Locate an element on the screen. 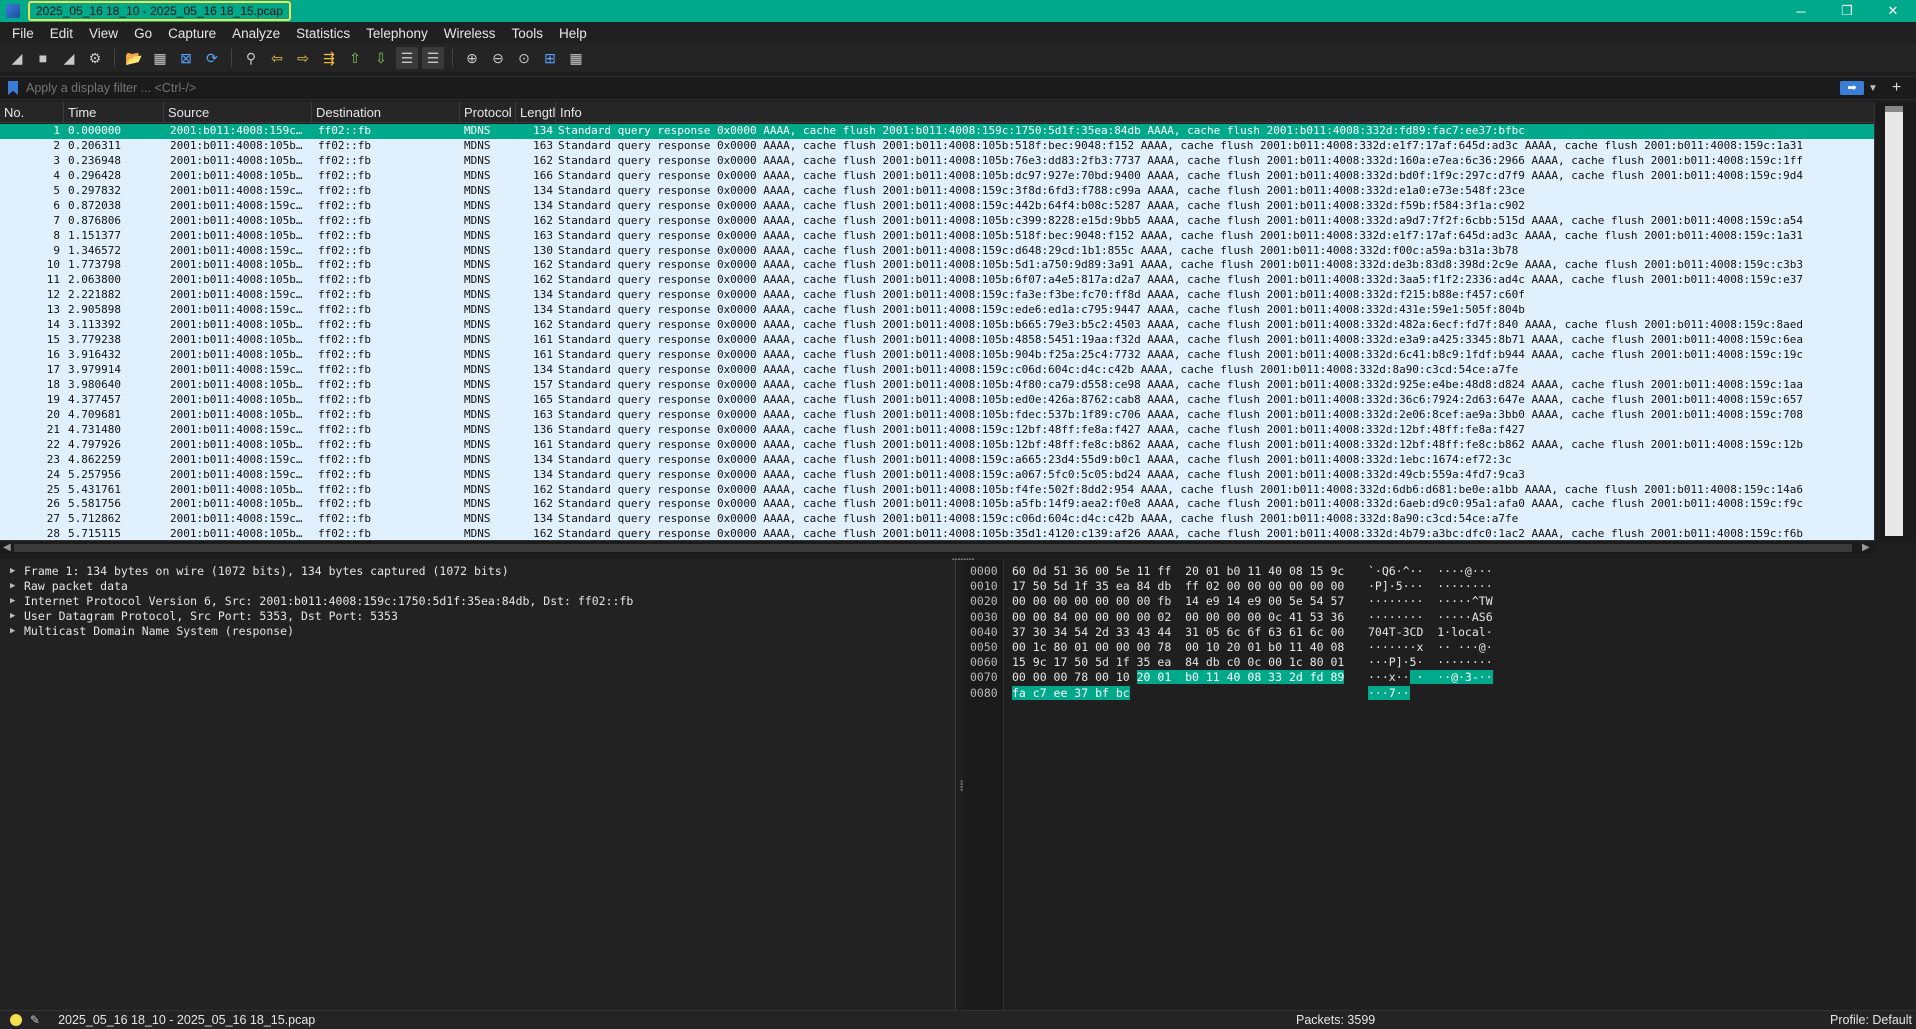 The image size is (1916, 1029). go-back-icon: ⇦ is located at coordinates (277, 58).